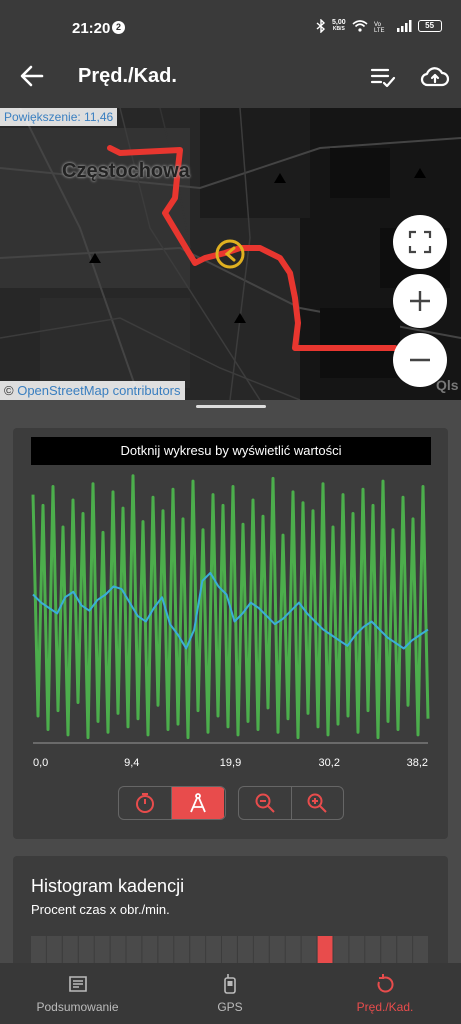  I want to click on stopwatch-icon, so click(145, 803).